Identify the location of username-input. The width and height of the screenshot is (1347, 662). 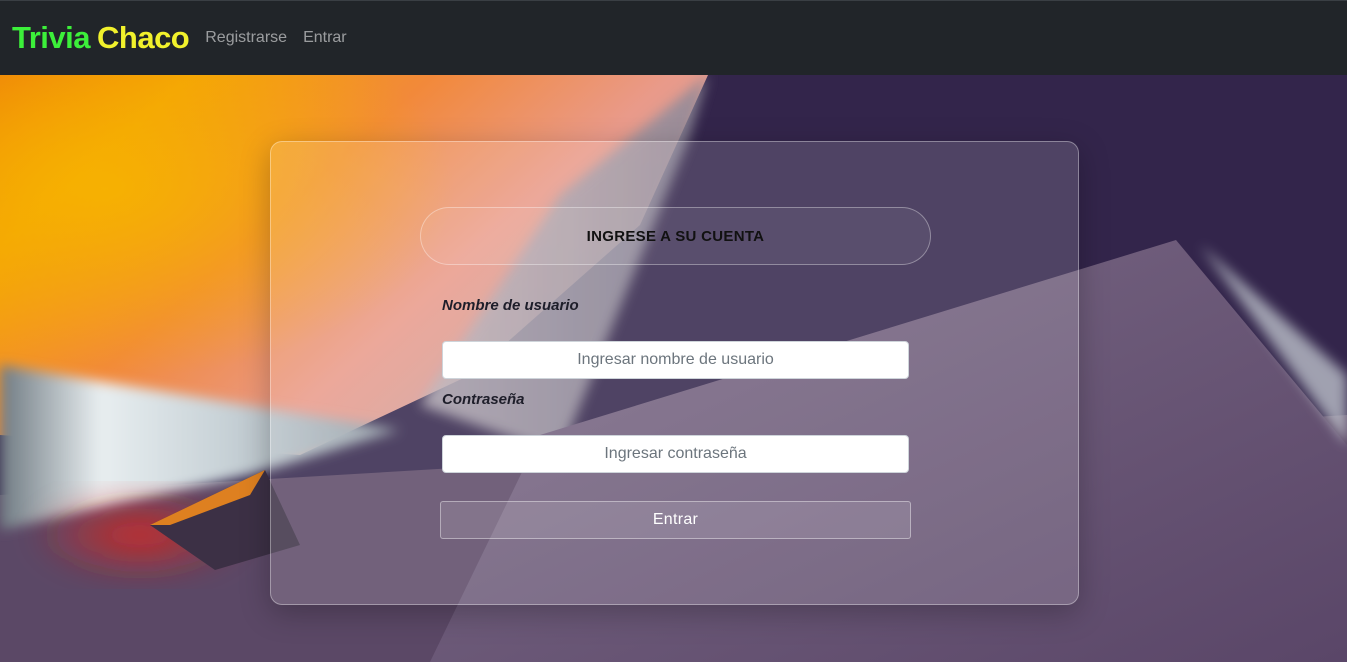
(675, 360).